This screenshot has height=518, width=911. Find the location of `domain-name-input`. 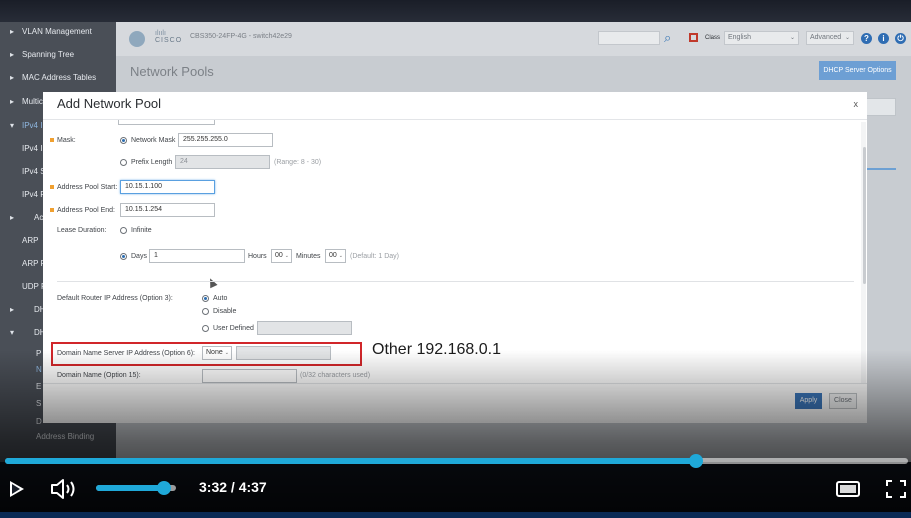

domain-name-input is located at coordinates (249, 376).